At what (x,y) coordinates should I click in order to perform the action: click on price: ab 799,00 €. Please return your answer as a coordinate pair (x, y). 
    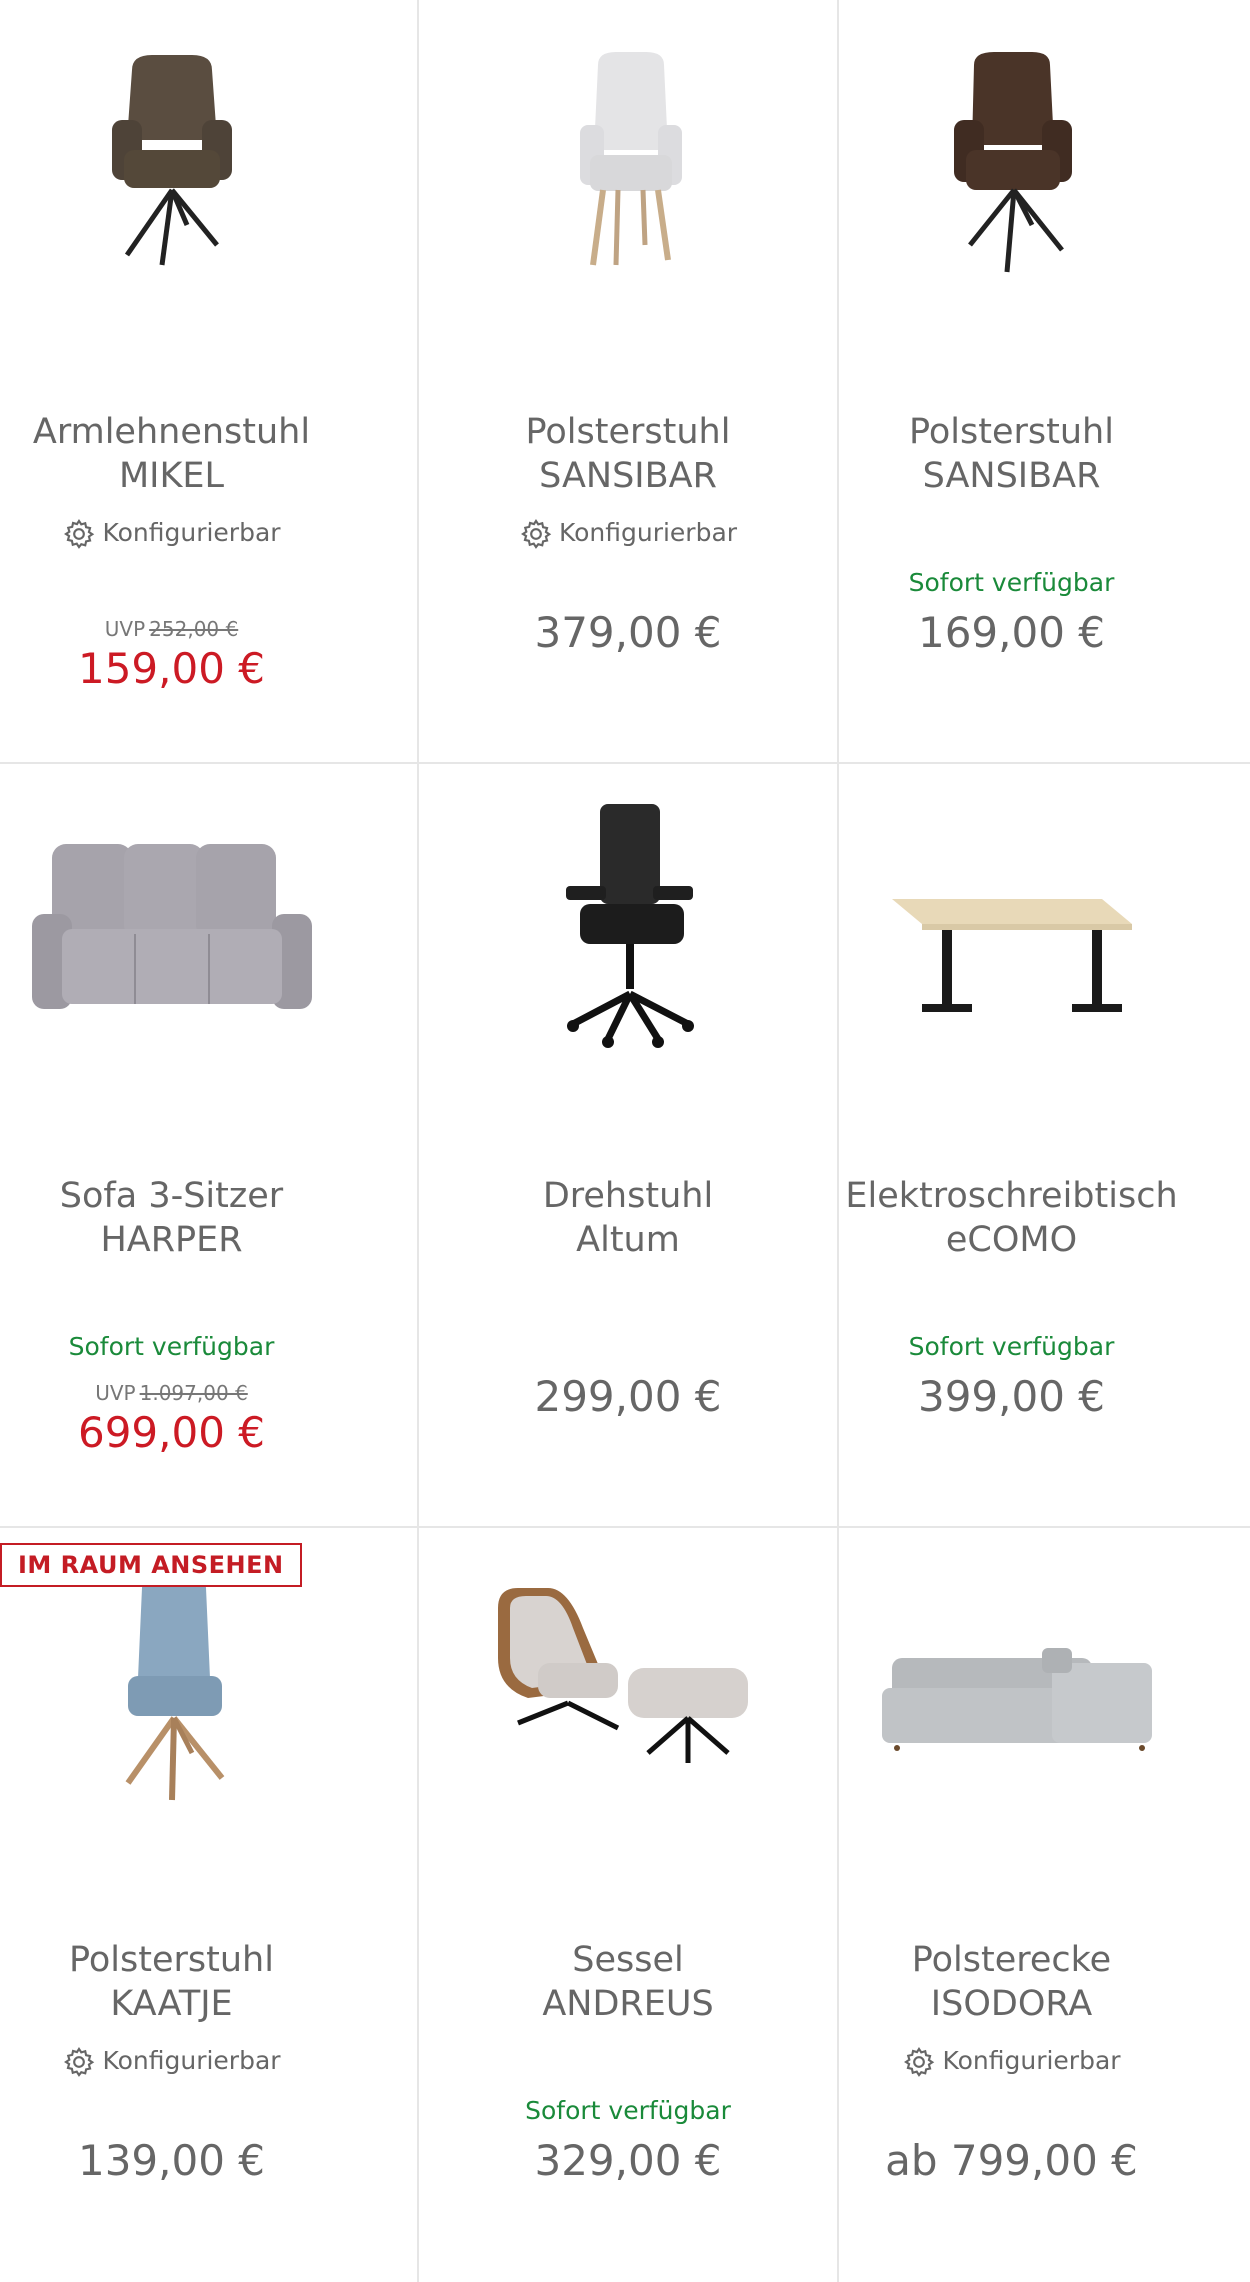
    Looking at the image, I should click on (1011, 2160).